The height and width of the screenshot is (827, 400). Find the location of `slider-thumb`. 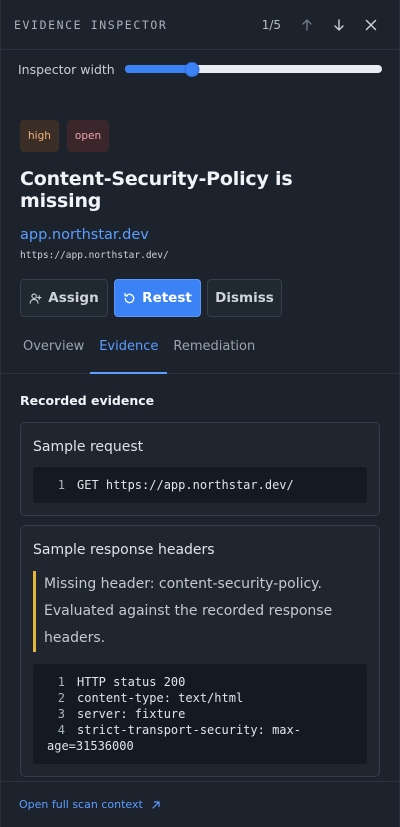

slider-thumb is located at coordinates (192, 69).